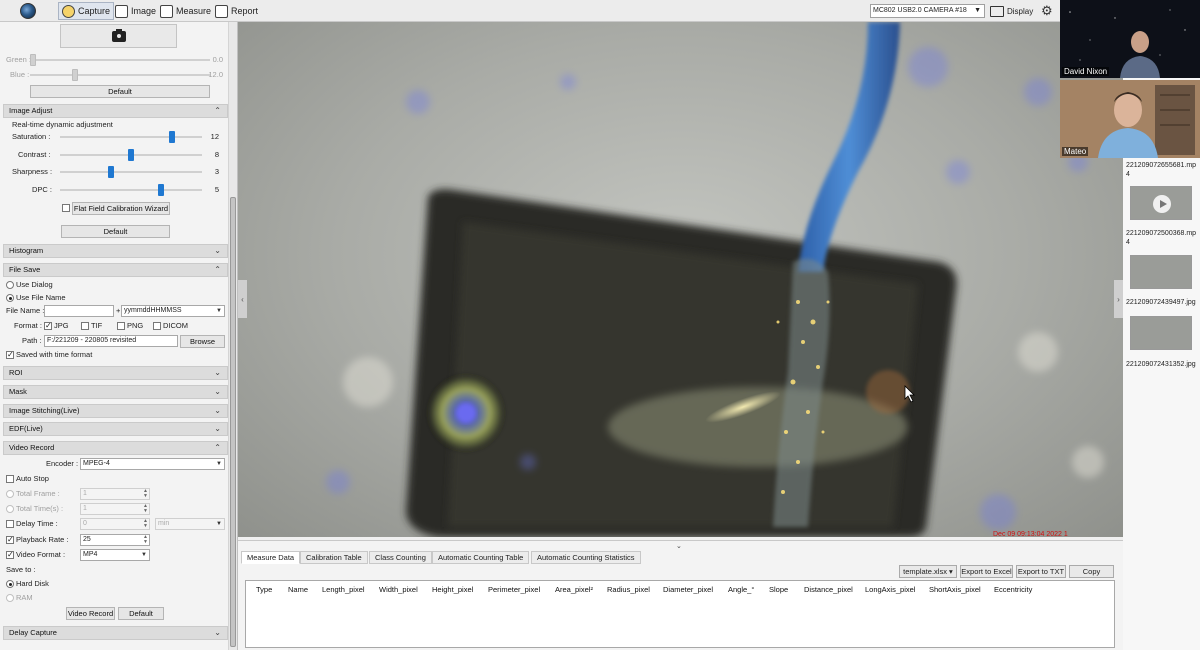 The image size is (1200, 650). Describe the element at coordinates (400, 557) in the screenshot. I see `tab-class-counting: Class Counting` at that location.